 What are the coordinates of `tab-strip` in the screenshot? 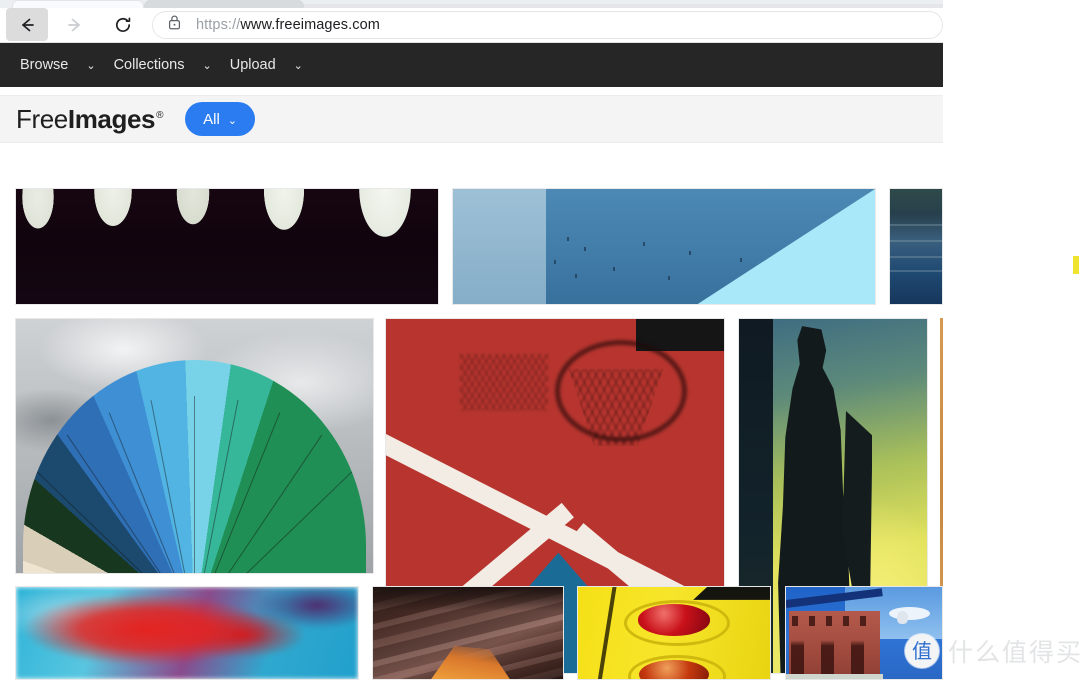 It's located at (471, 4).